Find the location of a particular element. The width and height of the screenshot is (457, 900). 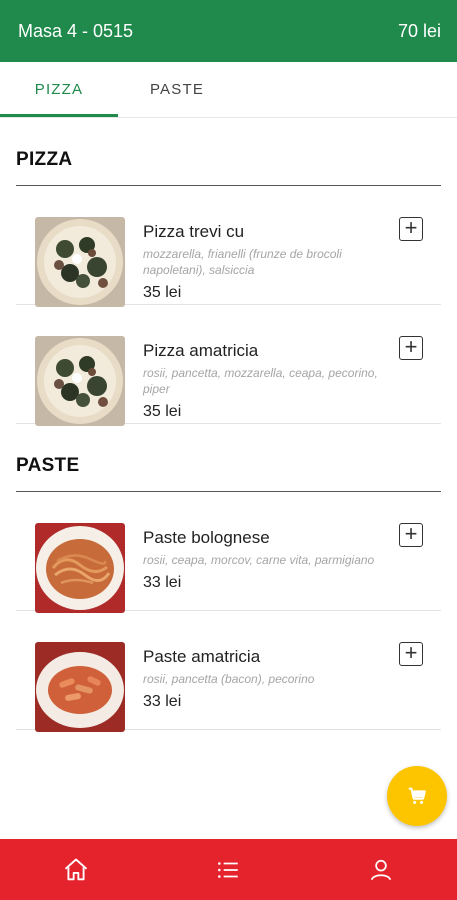

item-description: rosii, pancetta (bacon), pecorino is located at coordinates (229, 679).